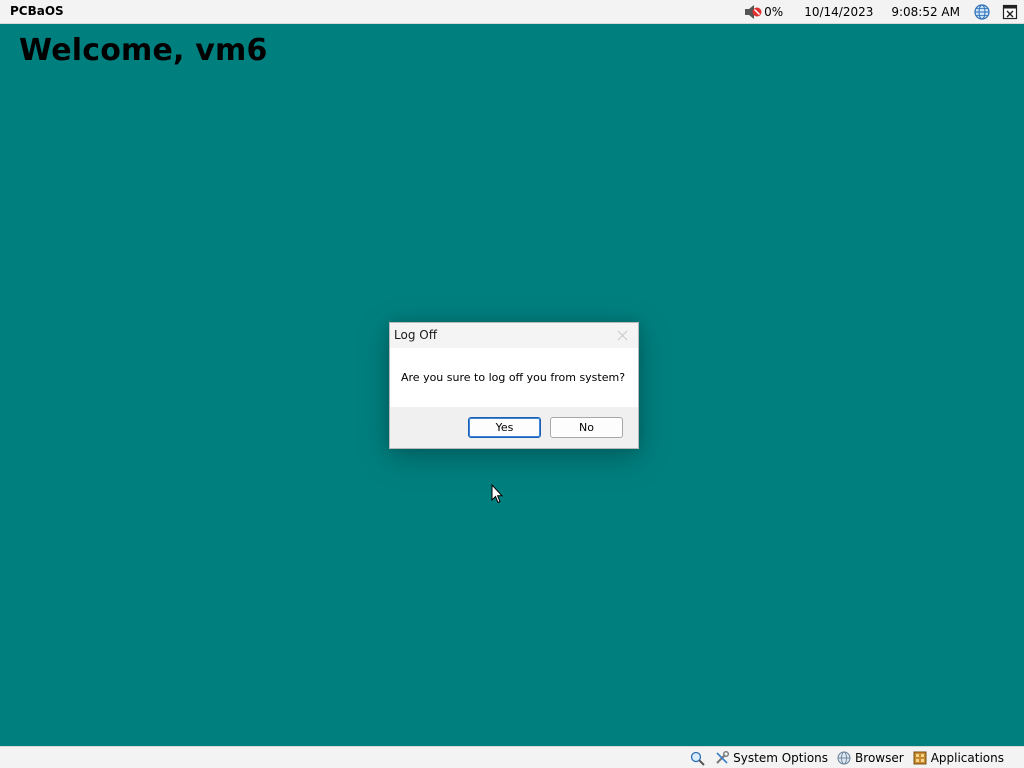 Image resolution: width=1024 pixels, height=768 pixels. I want to click on bottom-bar: System Options Browser Applications, so click(512, 757).